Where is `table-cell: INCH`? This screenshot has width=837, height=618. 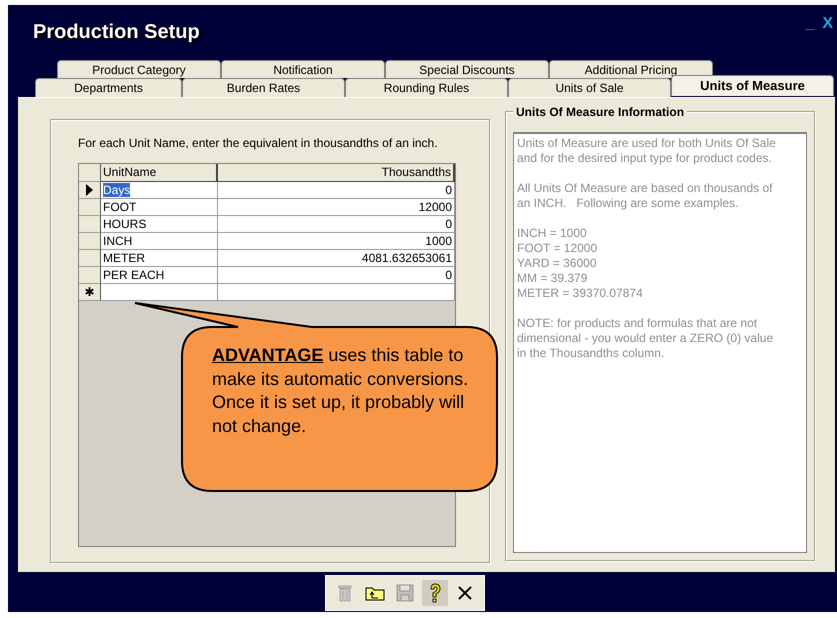 table-cell: INCH is located at coordinates (159, 241).